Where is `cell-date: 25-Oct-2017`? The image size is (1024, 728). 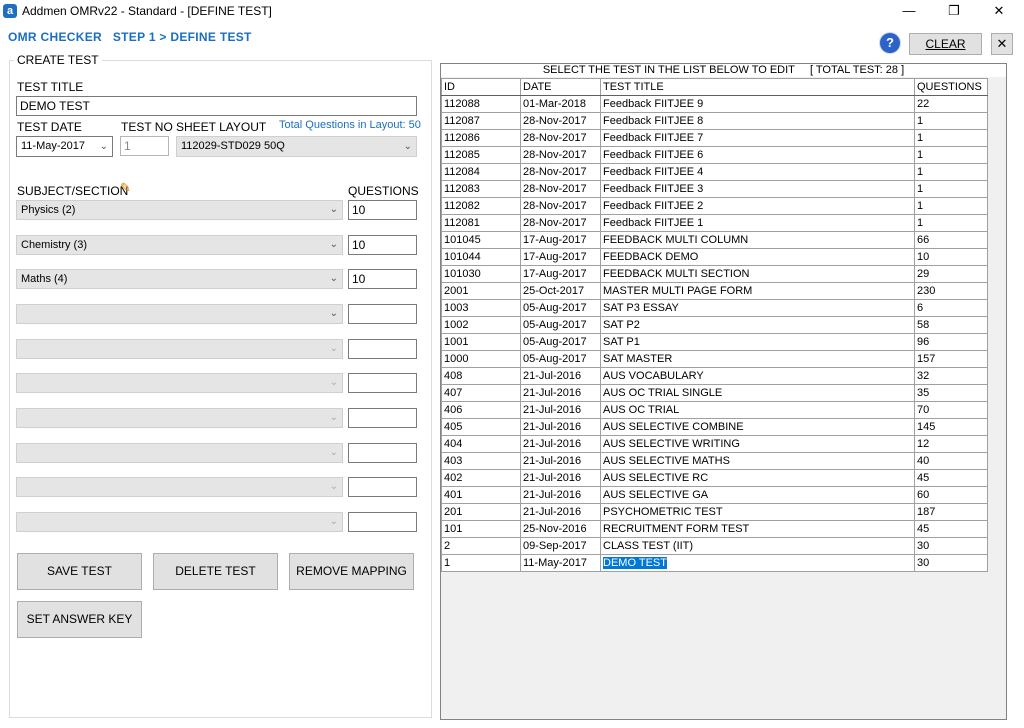
cell-date: 25-Oct-2017 is located at coordinates (560, 291).